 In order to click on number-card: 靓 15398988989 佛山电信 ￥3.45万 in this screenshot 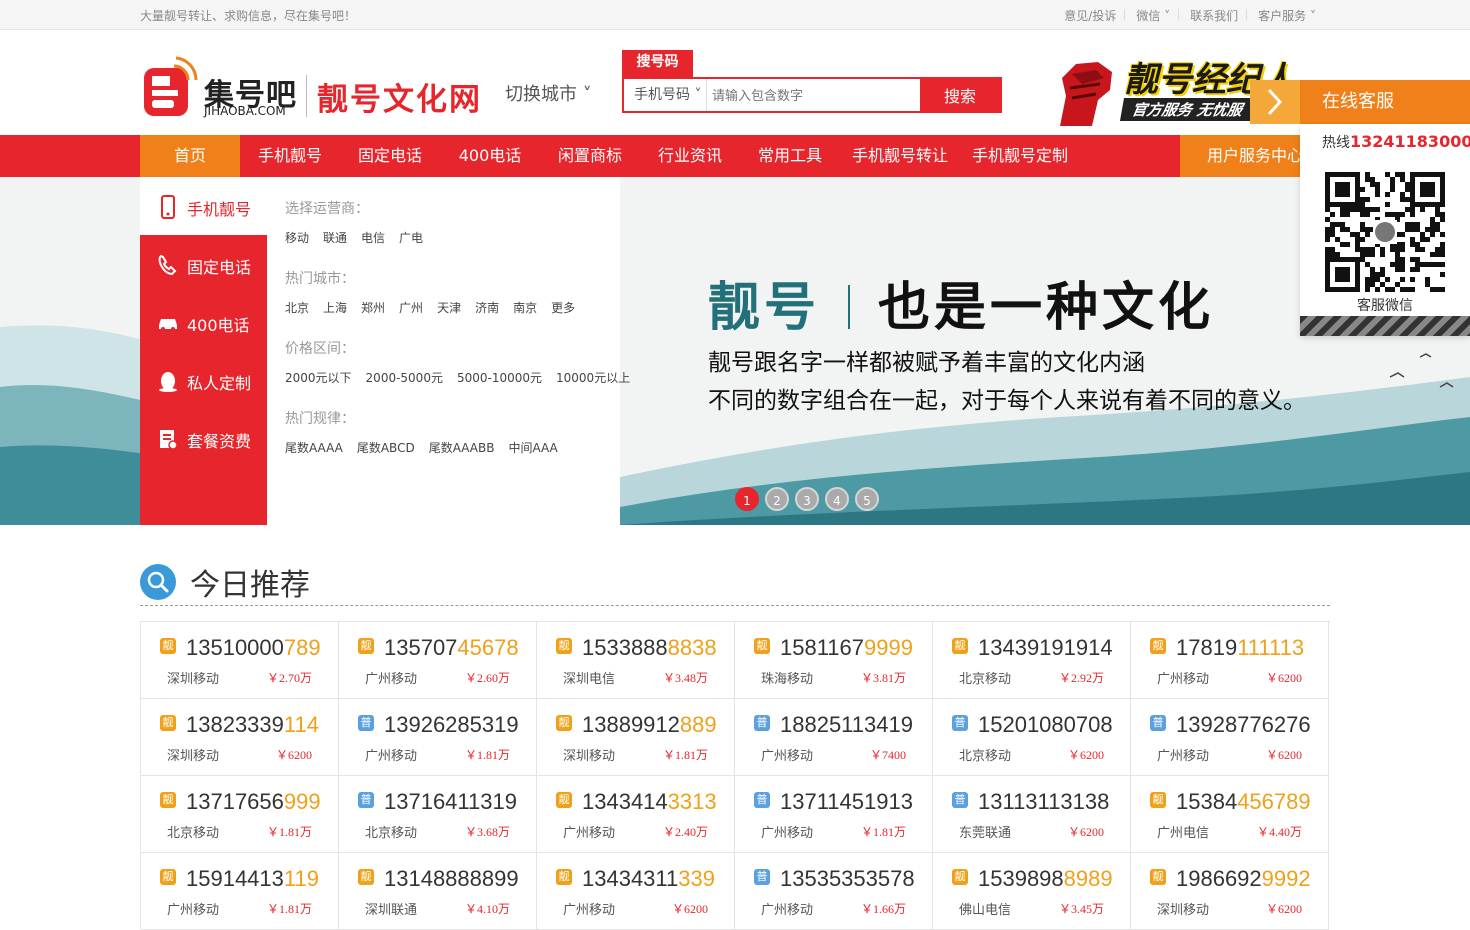, I will do `click(1032, 891)`.